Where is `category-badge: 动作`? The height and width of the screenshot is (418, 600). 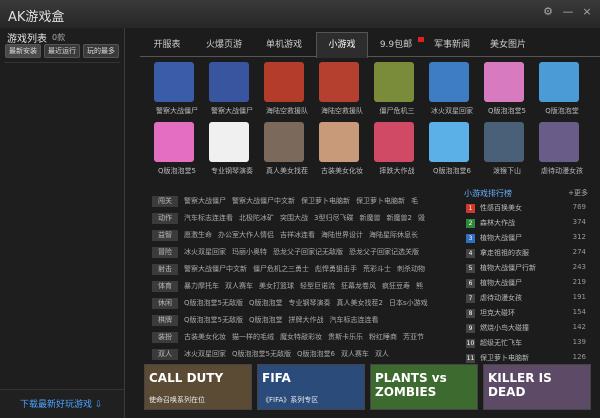 category-badge: 动作 is located at coordinates (165, 218).